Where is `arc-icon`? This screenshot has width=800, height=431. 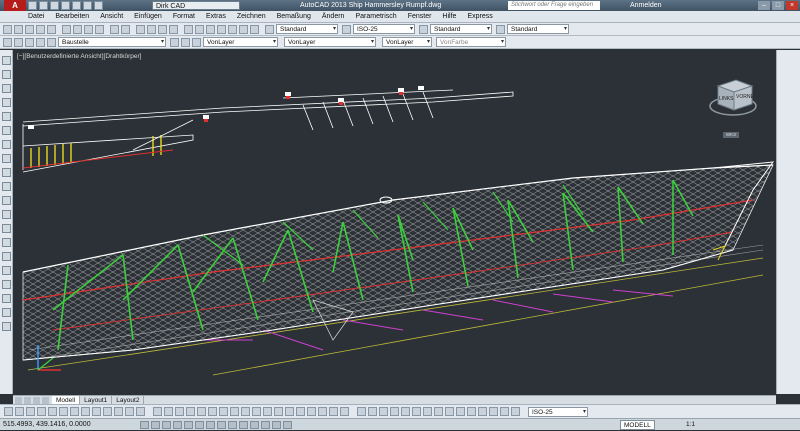
arc-icon is located at coordinates (6, 130).